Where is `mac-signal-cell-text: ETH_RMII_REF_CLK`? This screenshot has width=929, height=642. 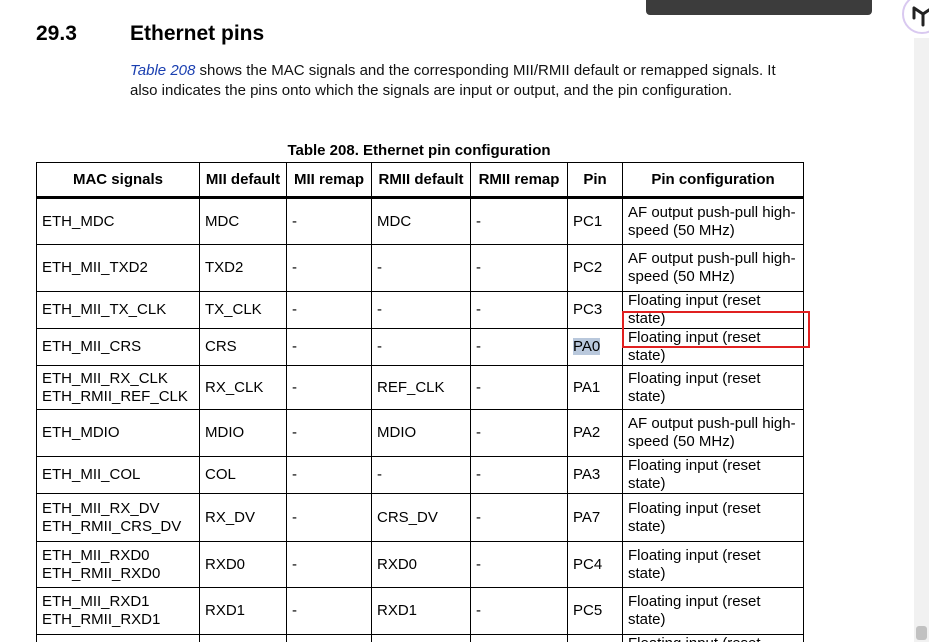 mac-signal-cell-text: ETH_RMII_REF_CLK is located at coordinates (115, 396).